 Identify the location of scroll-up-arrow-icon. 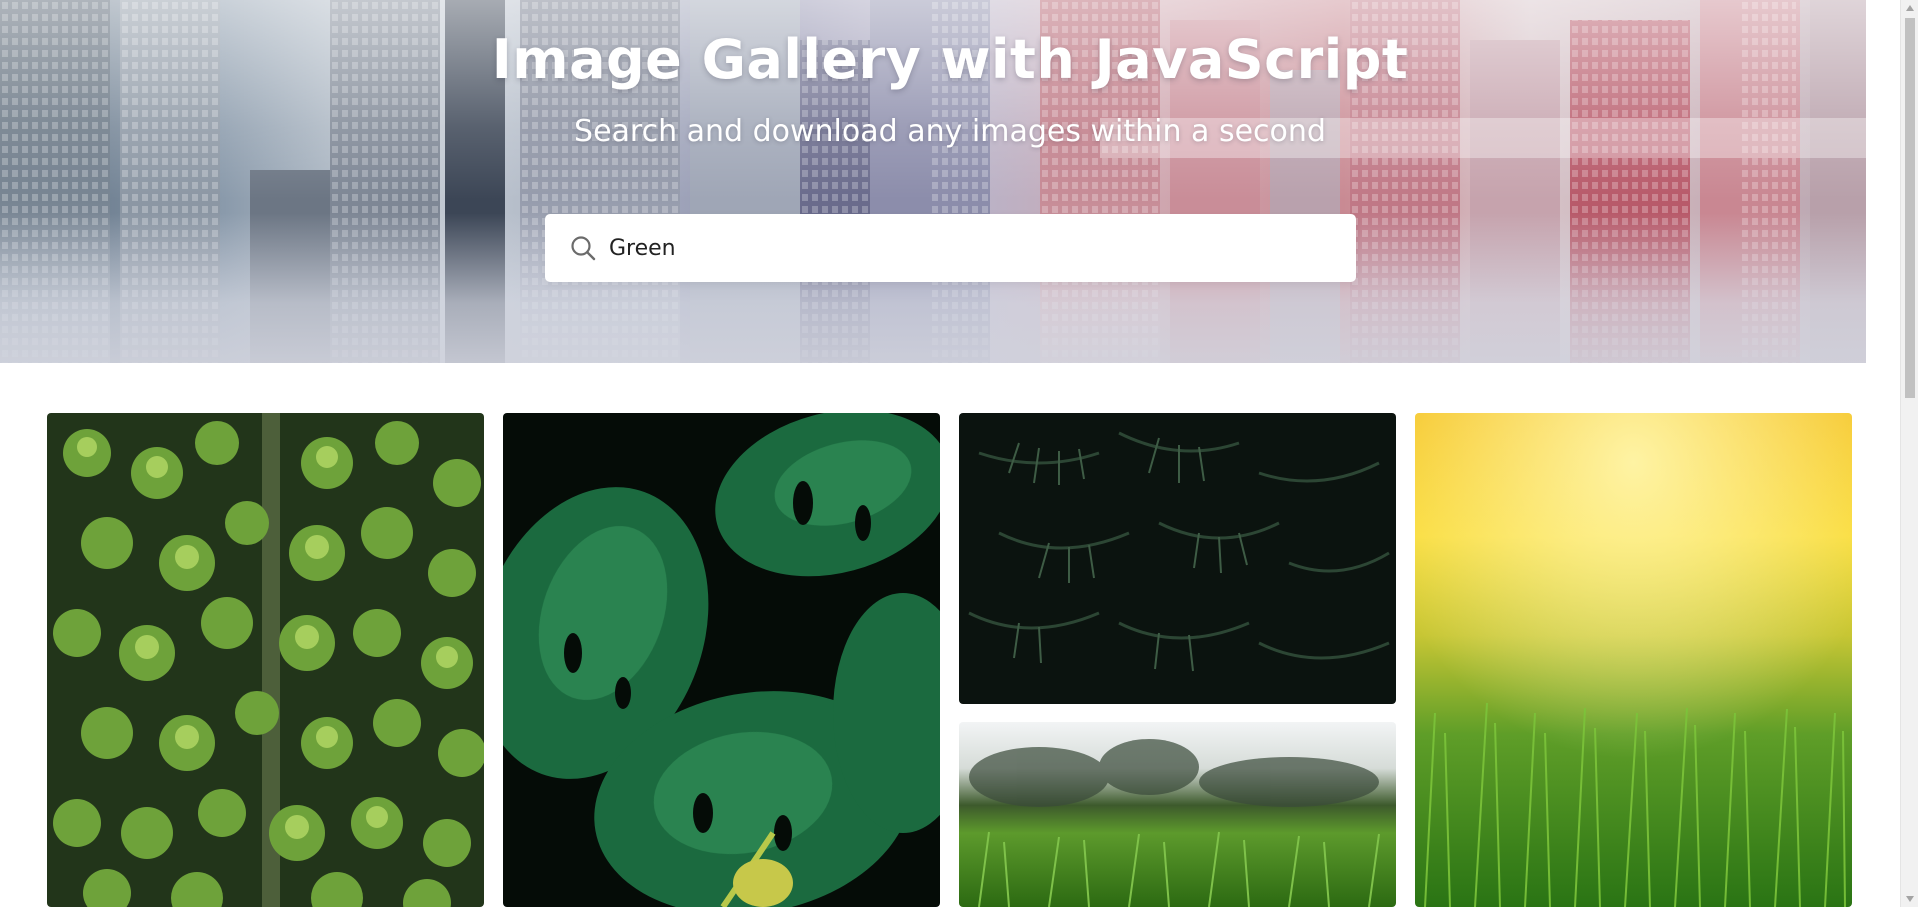
(1910, 8).